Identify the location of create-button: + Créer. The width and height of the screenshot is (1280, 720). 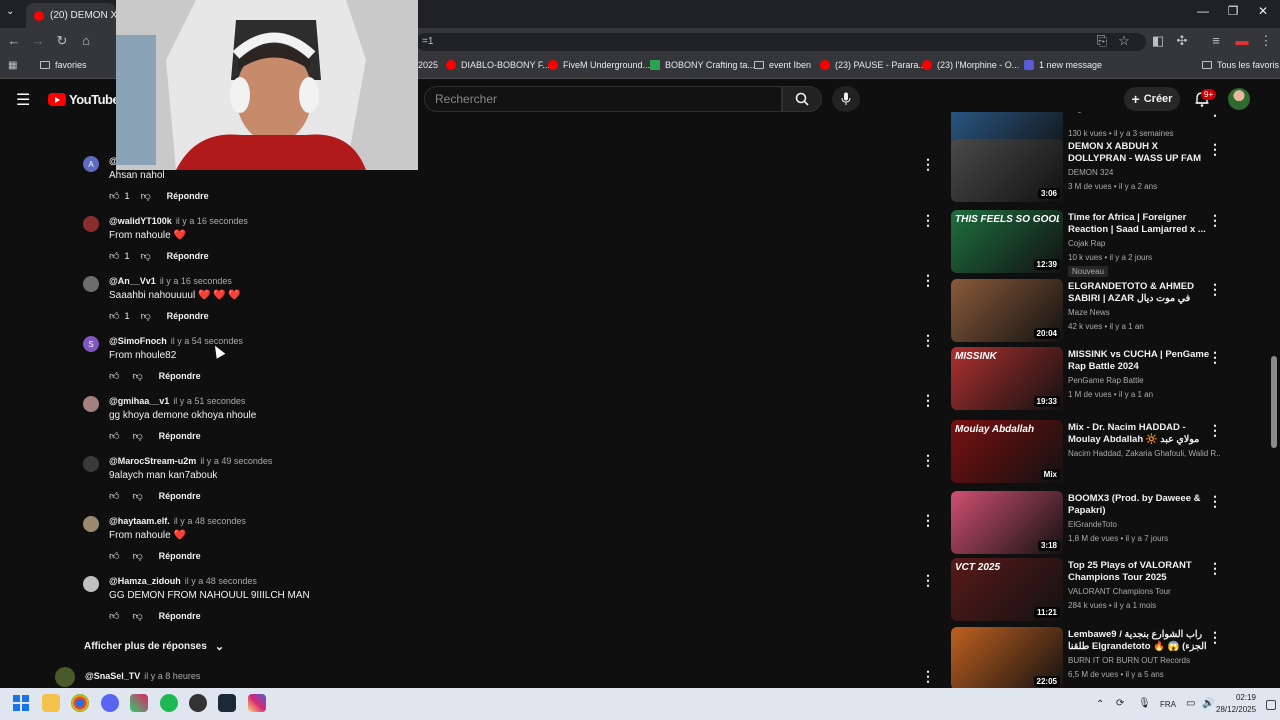
(1152, 99).